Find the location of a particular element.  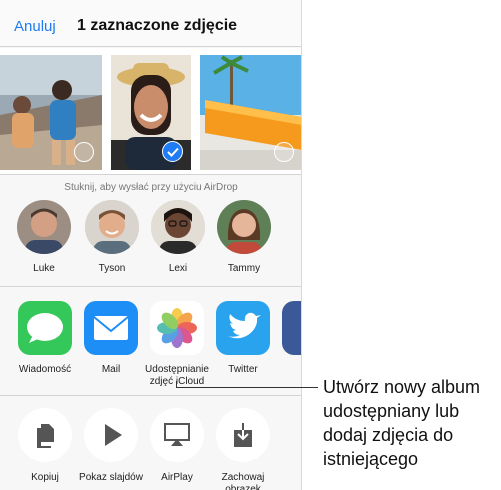

person-name: Lexi is located at coordinates (178, 268).